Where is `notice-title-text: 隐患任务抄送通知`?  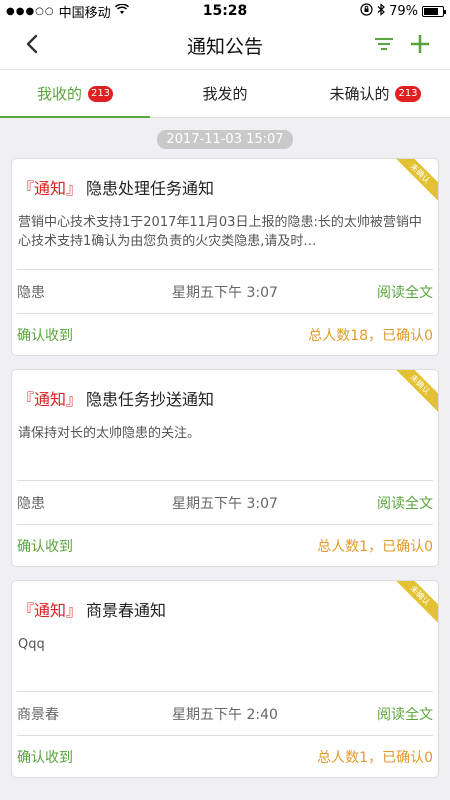 notice-title-text: 隐患任务抄送通知 is located at coordinates (150, 399).